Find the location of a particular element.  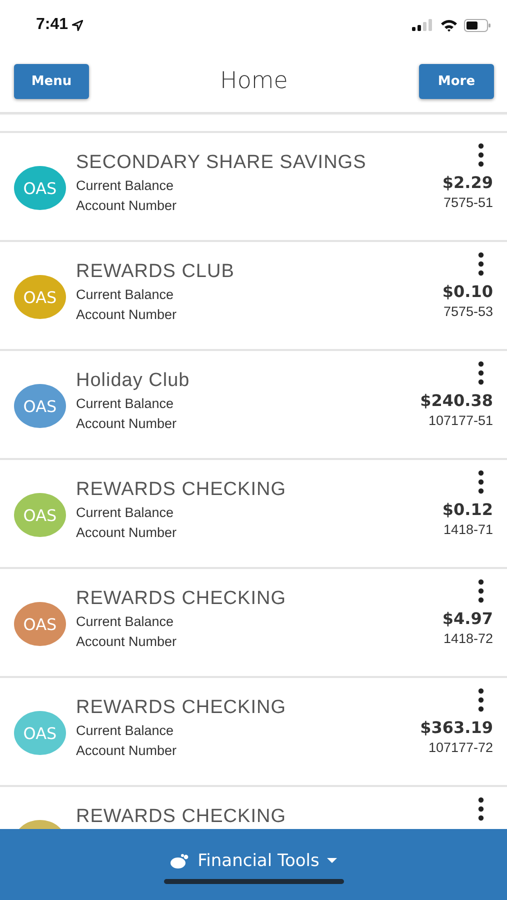

menu-button: Menu is located at coordinates (51, 81).